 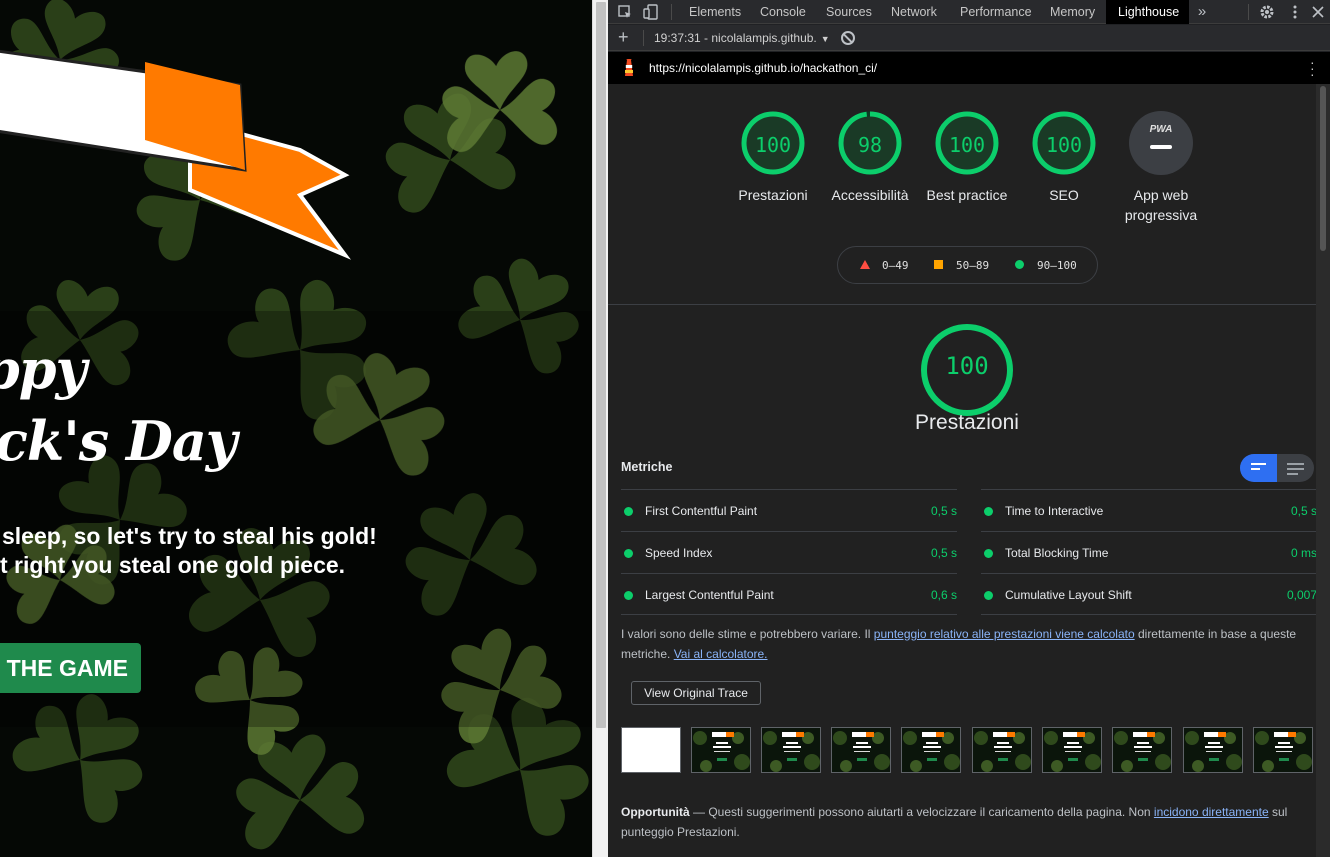 What do you see at coordinates (625, 12) in the screenshot?
I see `inspect-element-icon` at bounding box center [625, 12].